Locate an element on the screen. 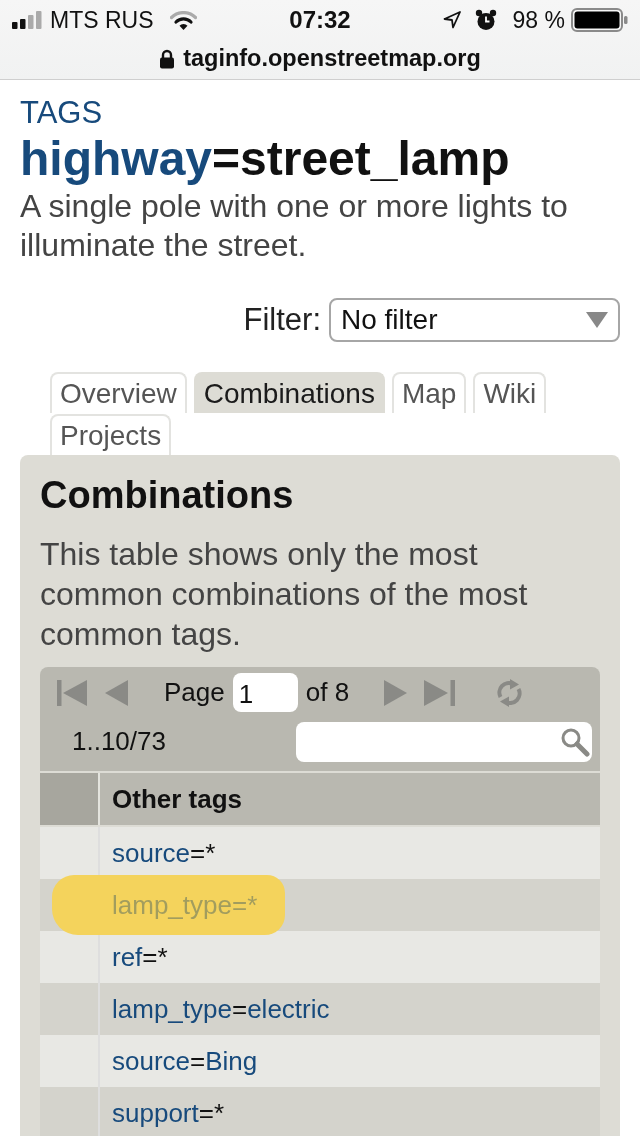 The height and width of the screenshot is (1136, 640). tag-key-link: ref is located at coordinates (127, 956).